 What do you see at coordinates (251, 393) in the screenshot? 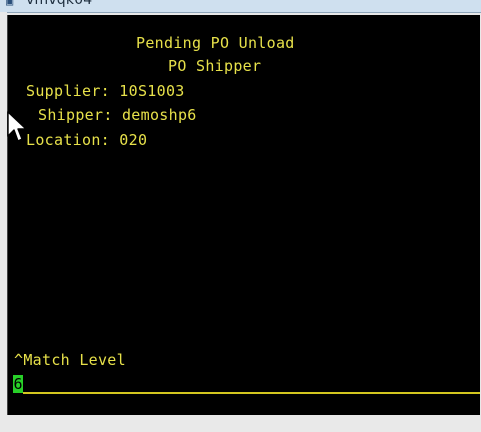
I see `input-underline` at bounding box center [251, 393].